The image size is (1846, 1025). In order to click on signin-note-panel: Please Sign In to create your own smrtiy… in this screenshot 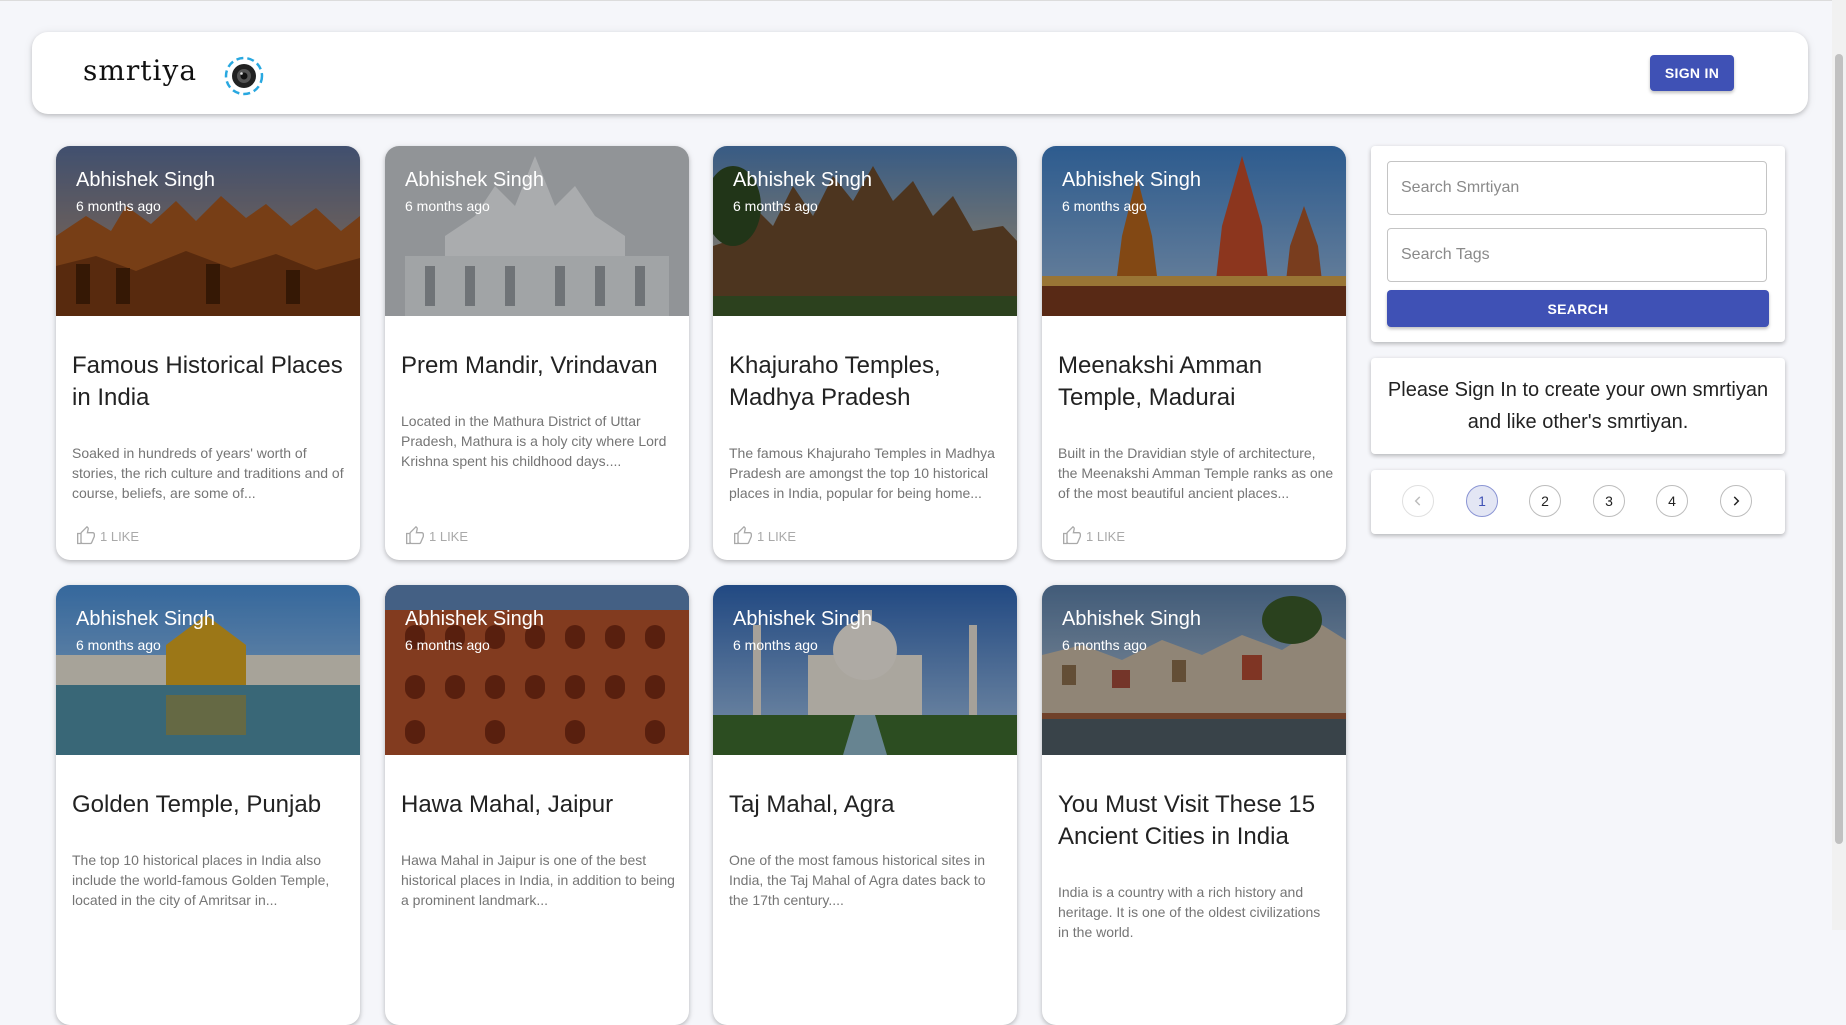, I will do `click(1578, 406)`.